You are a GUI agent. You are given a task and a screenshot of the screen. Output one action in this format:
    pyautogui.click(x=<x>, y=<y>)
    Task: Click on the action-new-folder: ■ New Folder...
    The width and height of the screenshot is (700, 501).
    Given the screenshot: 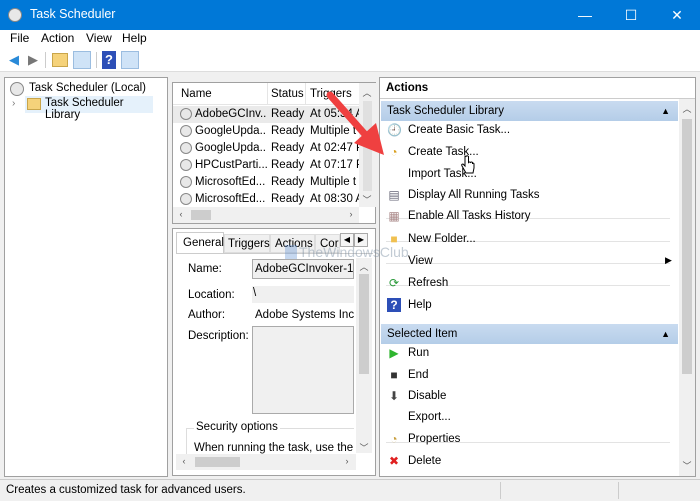 What is the action you would take?
    pyautogui.click(x=529, y=240)
    